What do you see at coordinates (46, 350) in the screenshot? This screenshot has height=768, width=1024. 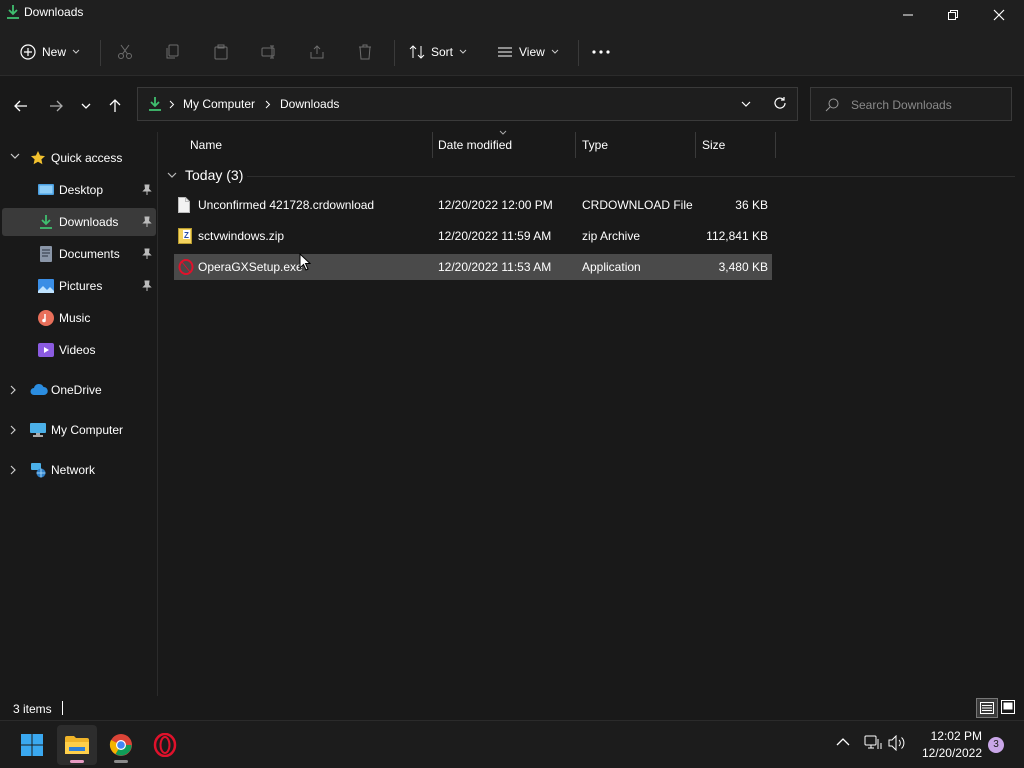 I see `videos-icon` at bounding box center [46, 350].